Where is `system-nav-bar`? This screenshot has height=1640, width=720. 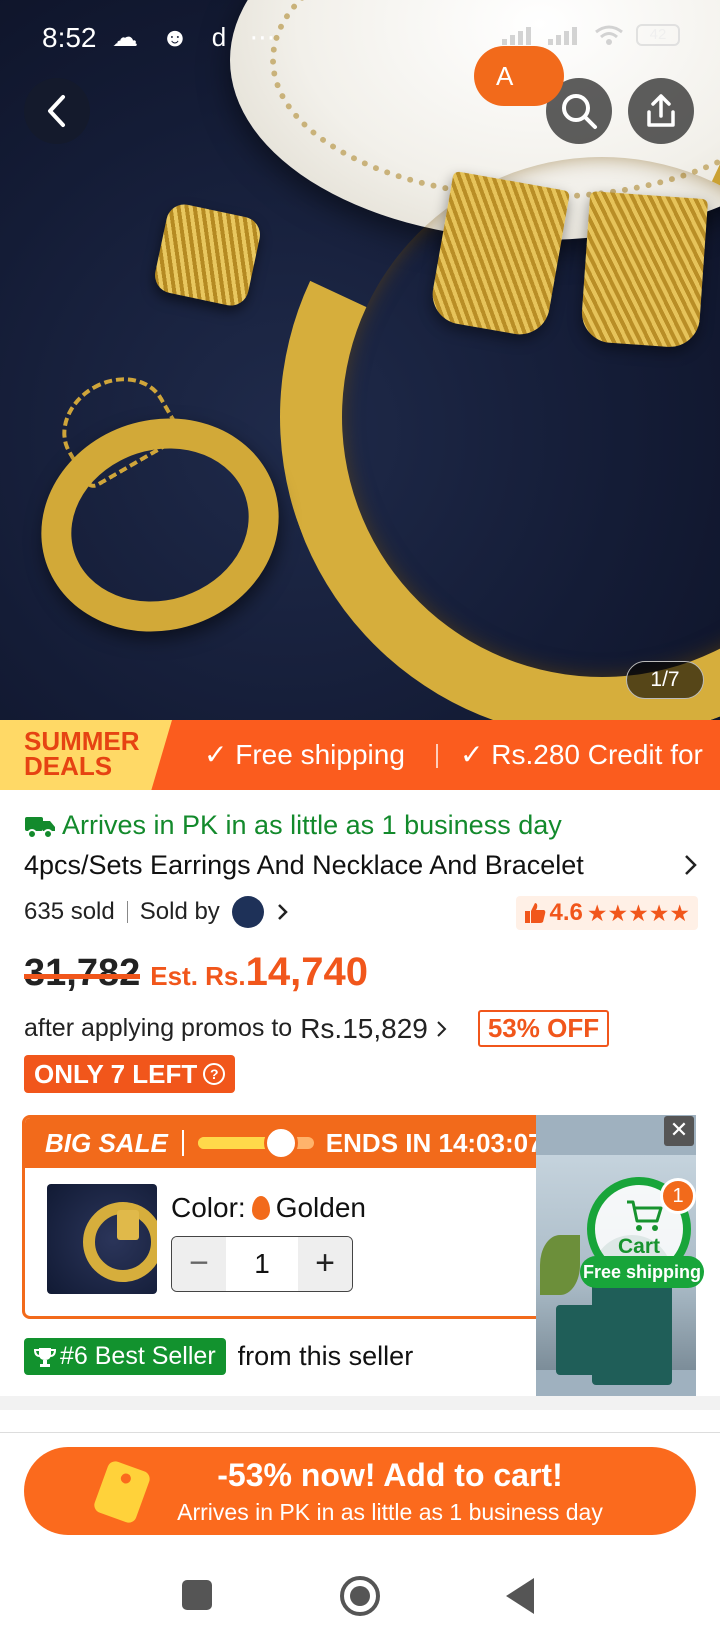 system-nav-bar is located at coordinates (360, 1594).